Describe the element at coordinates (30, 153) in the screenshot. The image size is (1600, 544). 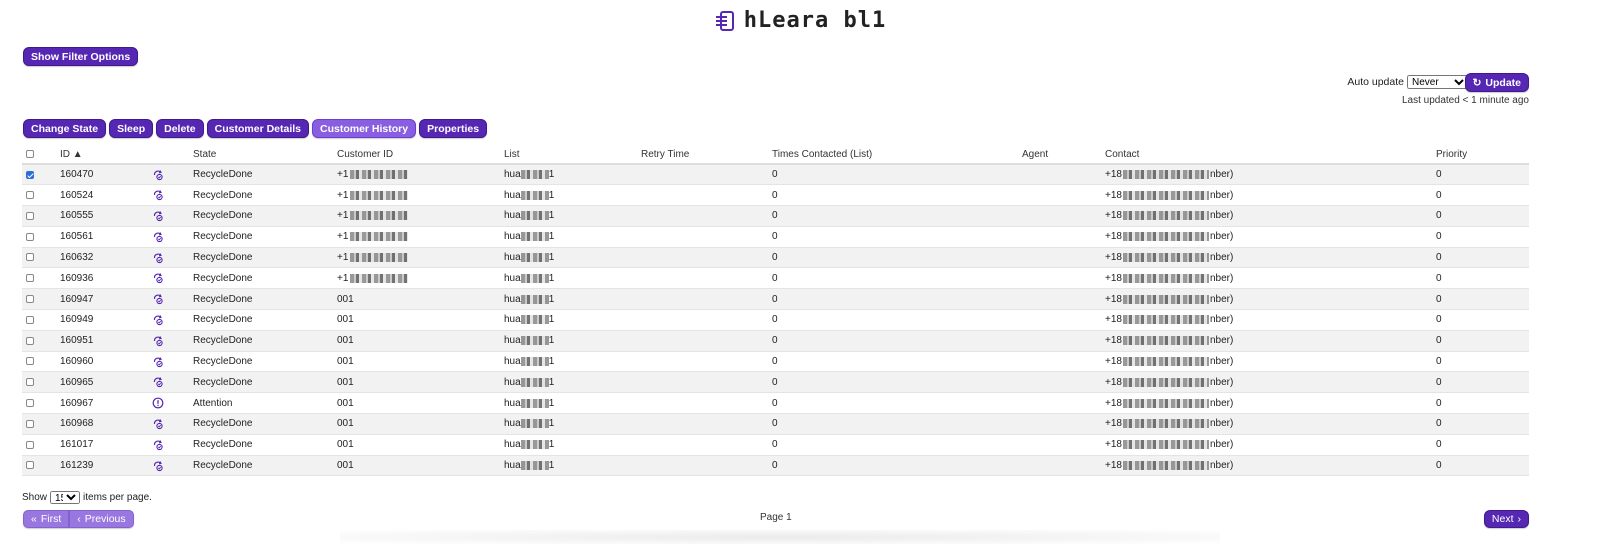
I see `select-all-checkbox` at that location.